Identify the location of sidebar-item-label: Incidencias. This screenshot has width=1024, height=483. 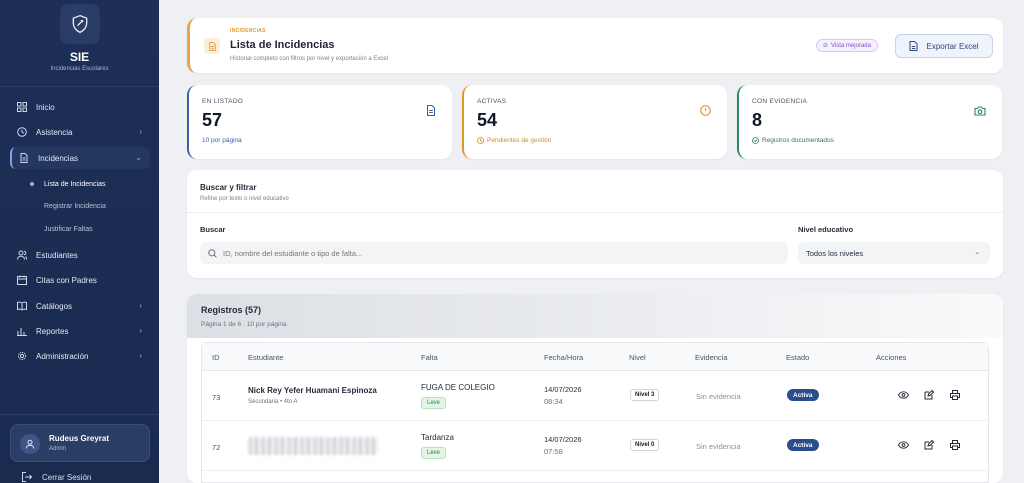
(58, 158).